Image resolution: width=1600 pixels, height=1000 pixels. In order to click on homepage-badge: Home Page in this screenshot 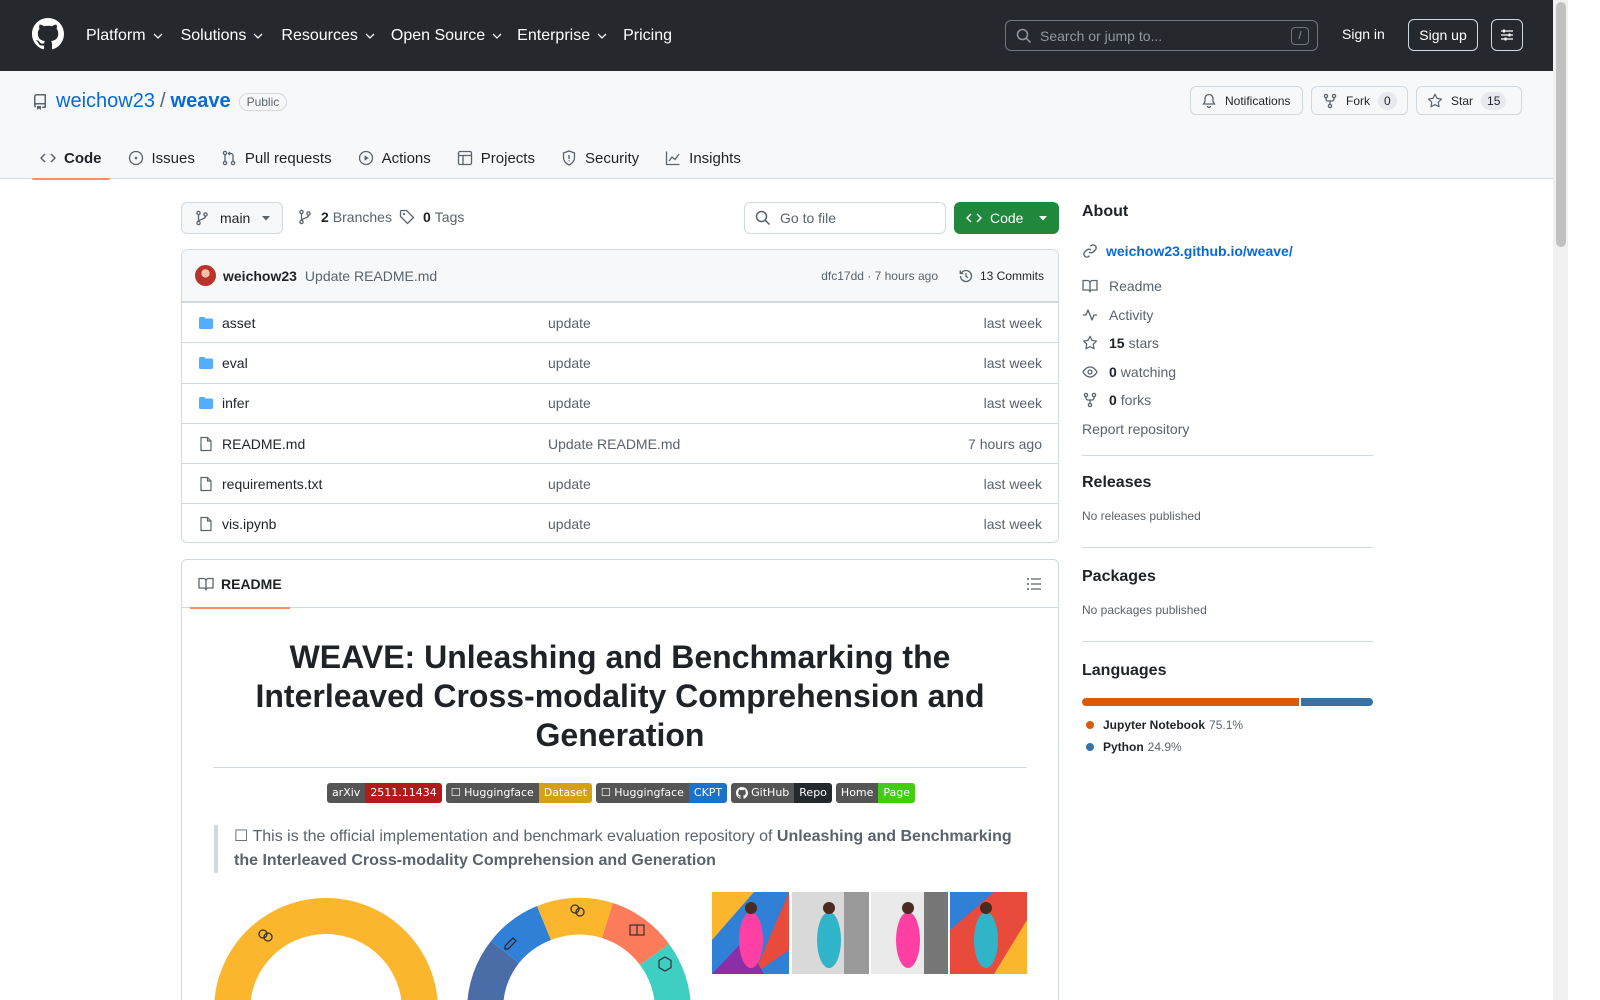, I will do `click(875, 793)`.